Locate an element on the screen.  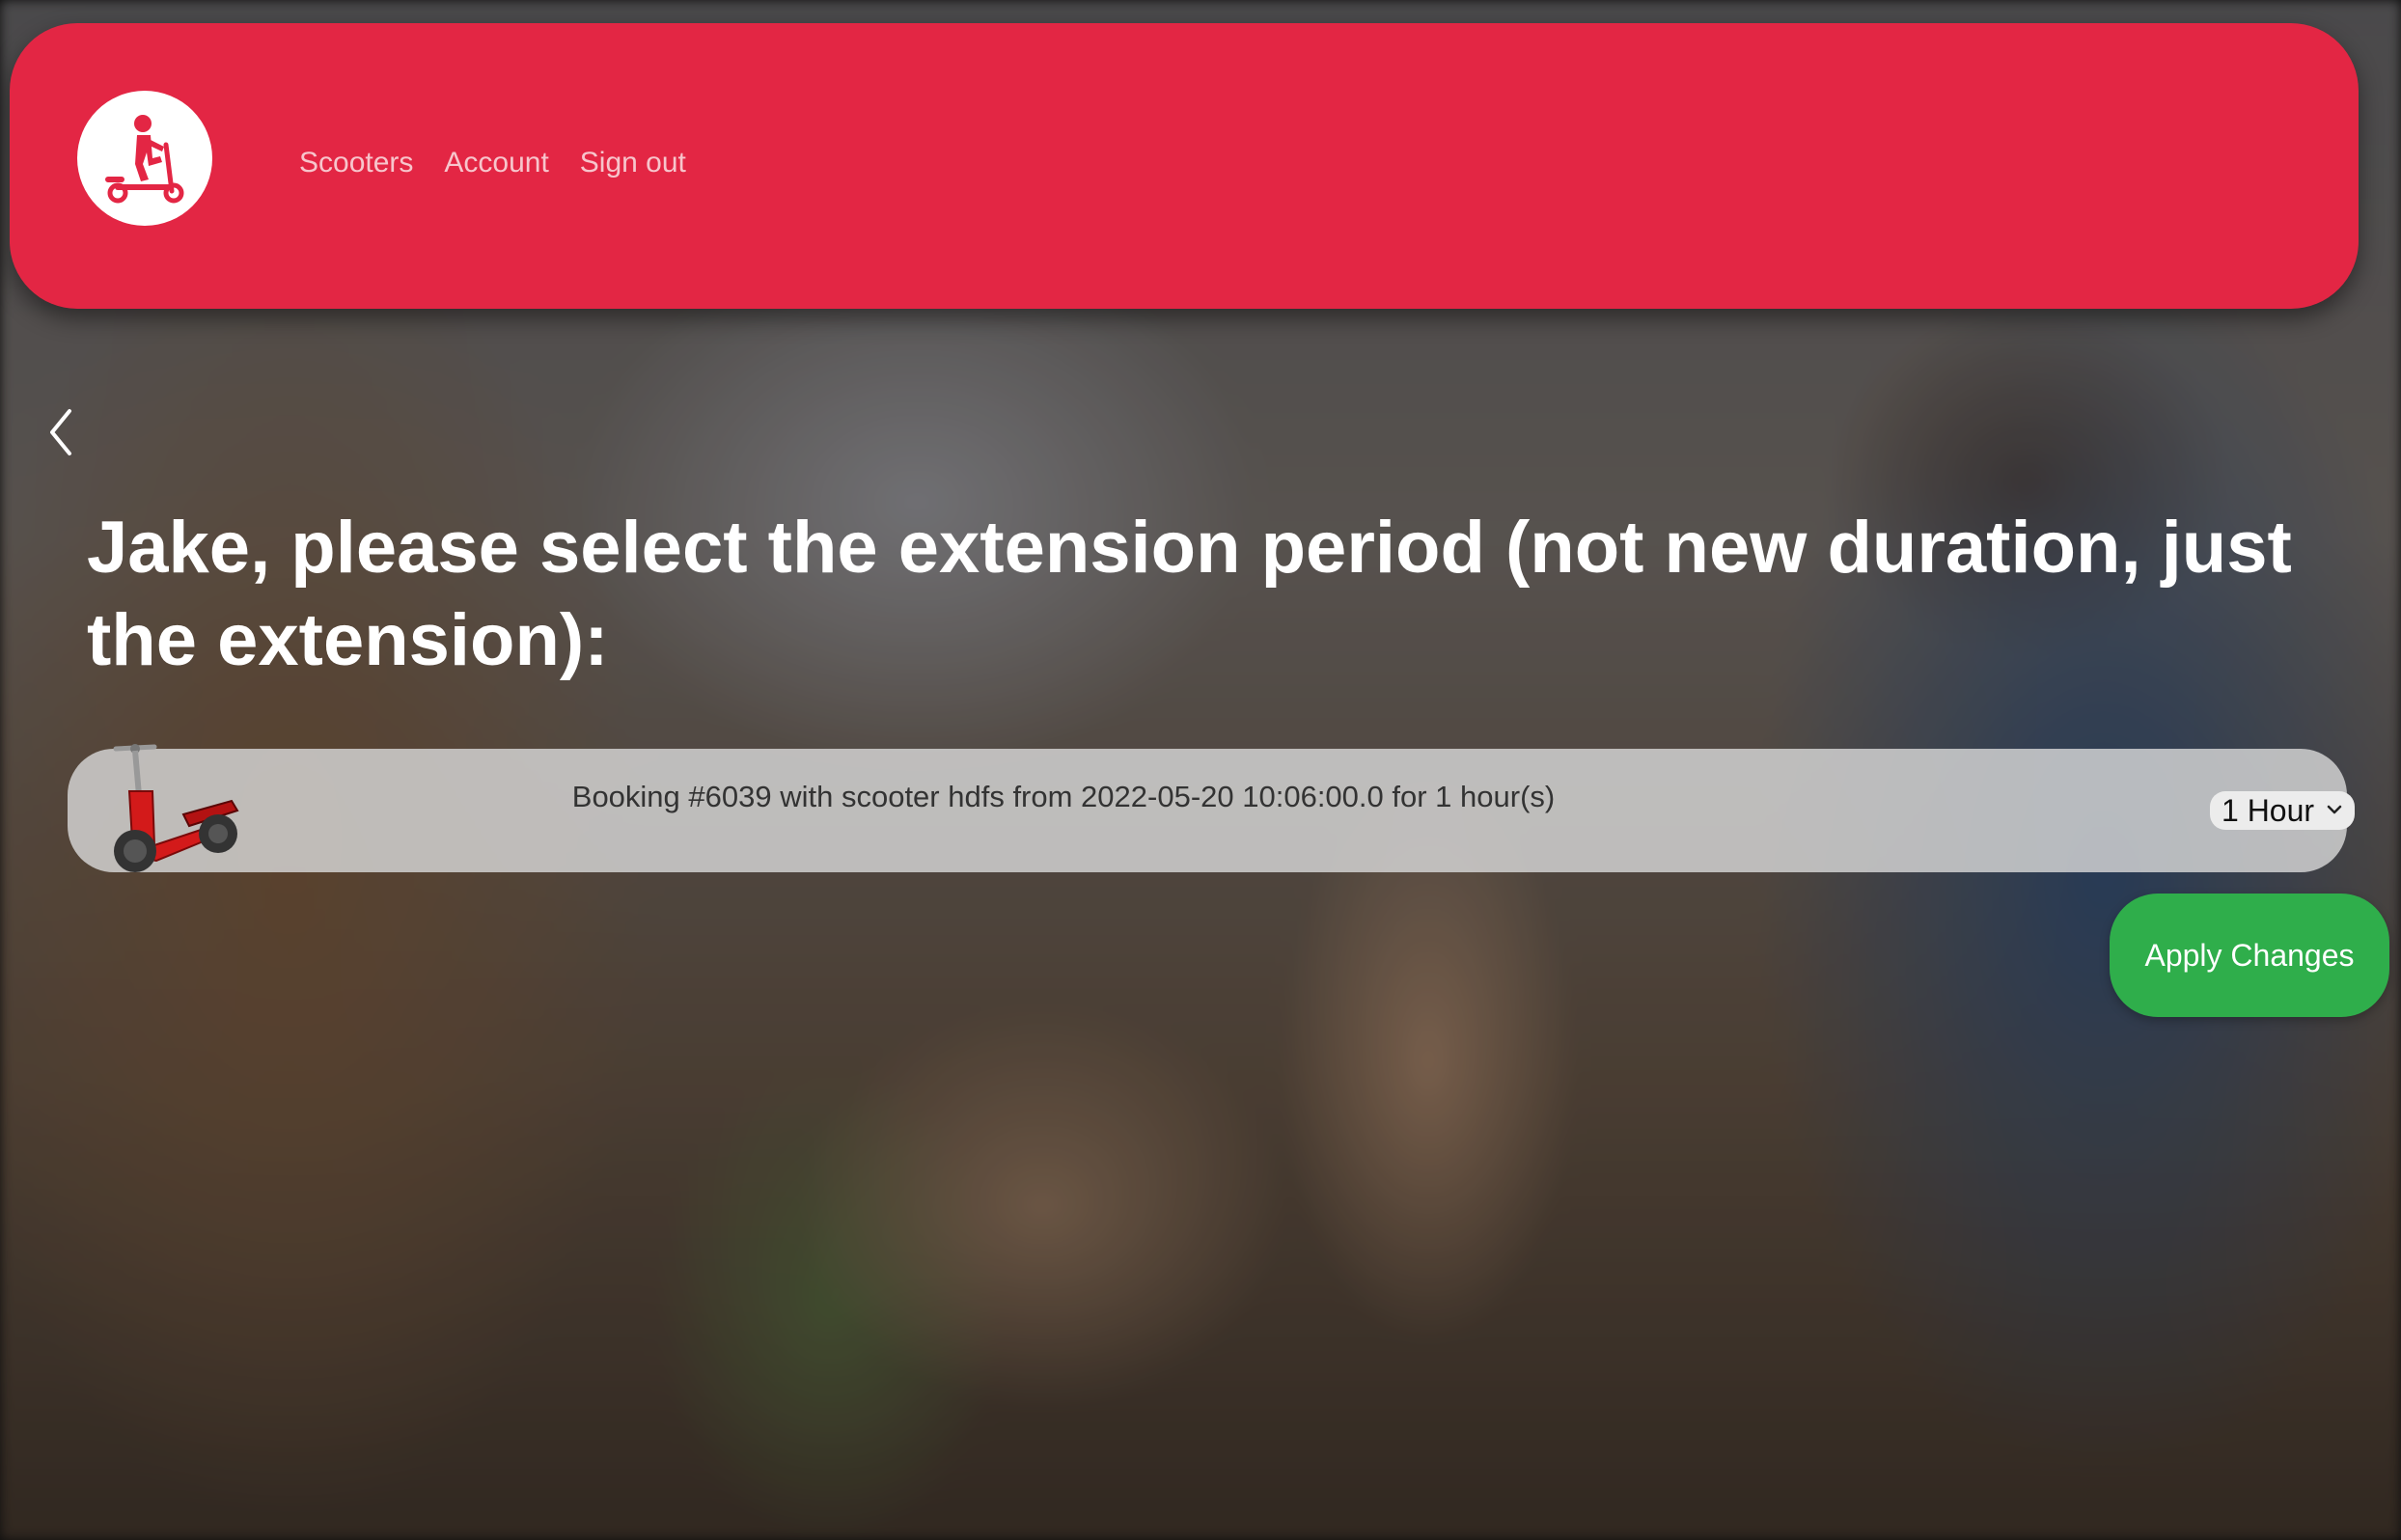
nav-link-scooters: Scooters is located at coordinates (356, 163).